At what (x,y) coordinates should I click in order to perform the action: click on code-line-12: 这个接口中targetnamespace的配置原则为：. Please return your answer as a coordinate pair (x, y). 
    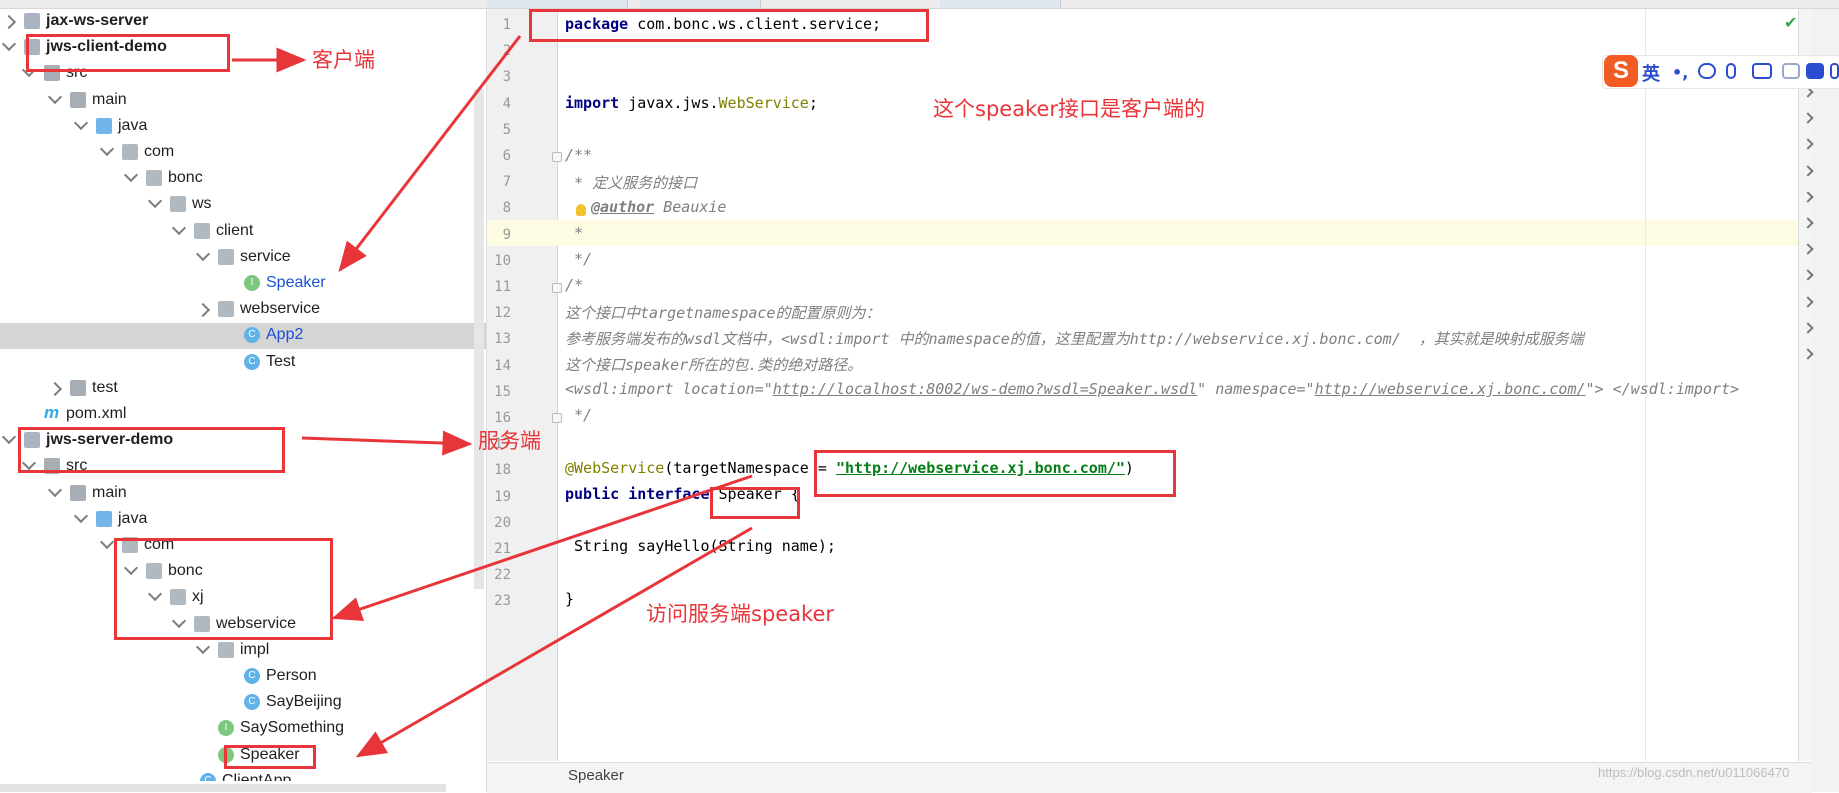
    Looking at the image, I should click on (723, 313).